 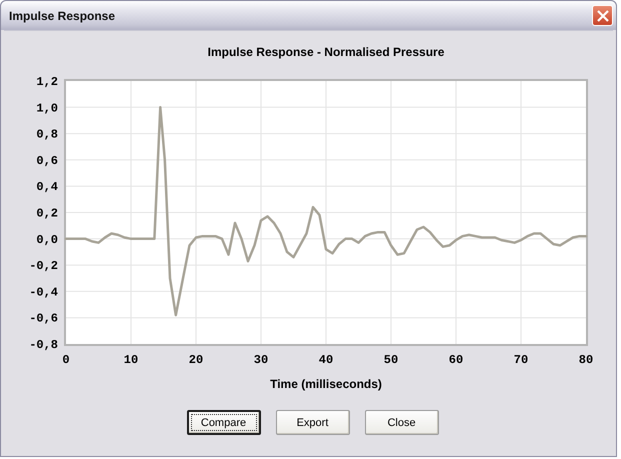 I want to click on y-tick-label: -0,6, so click(x=43, y=319).